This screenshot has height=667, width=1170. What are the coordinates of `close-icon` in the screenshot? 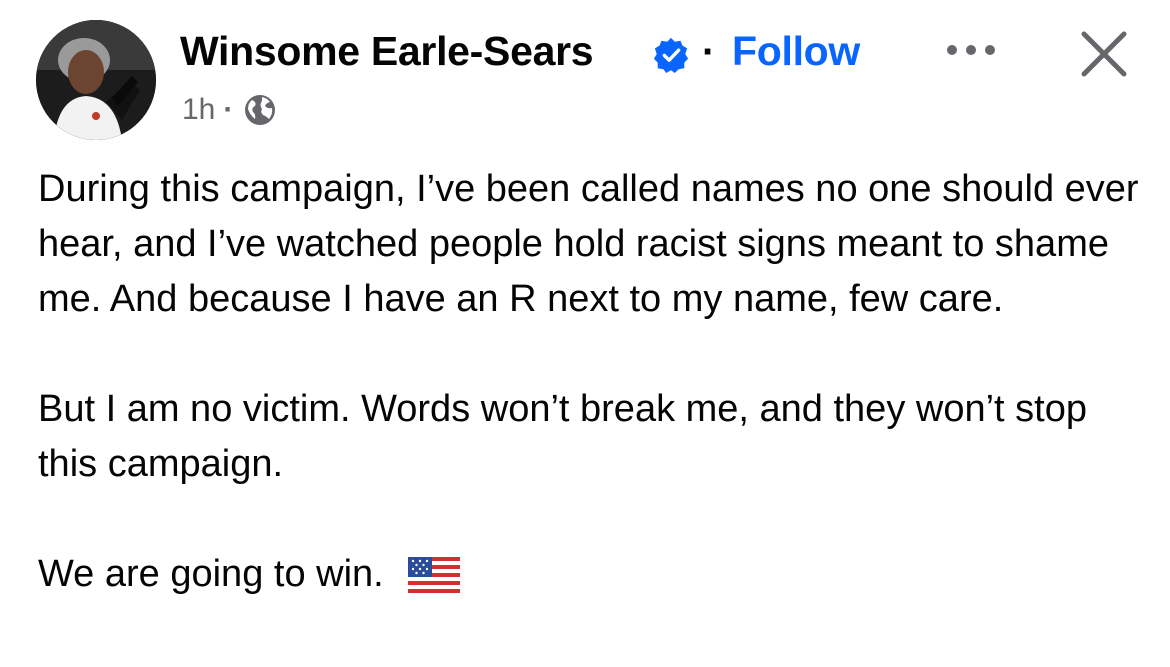 It's located at (1104, 54).